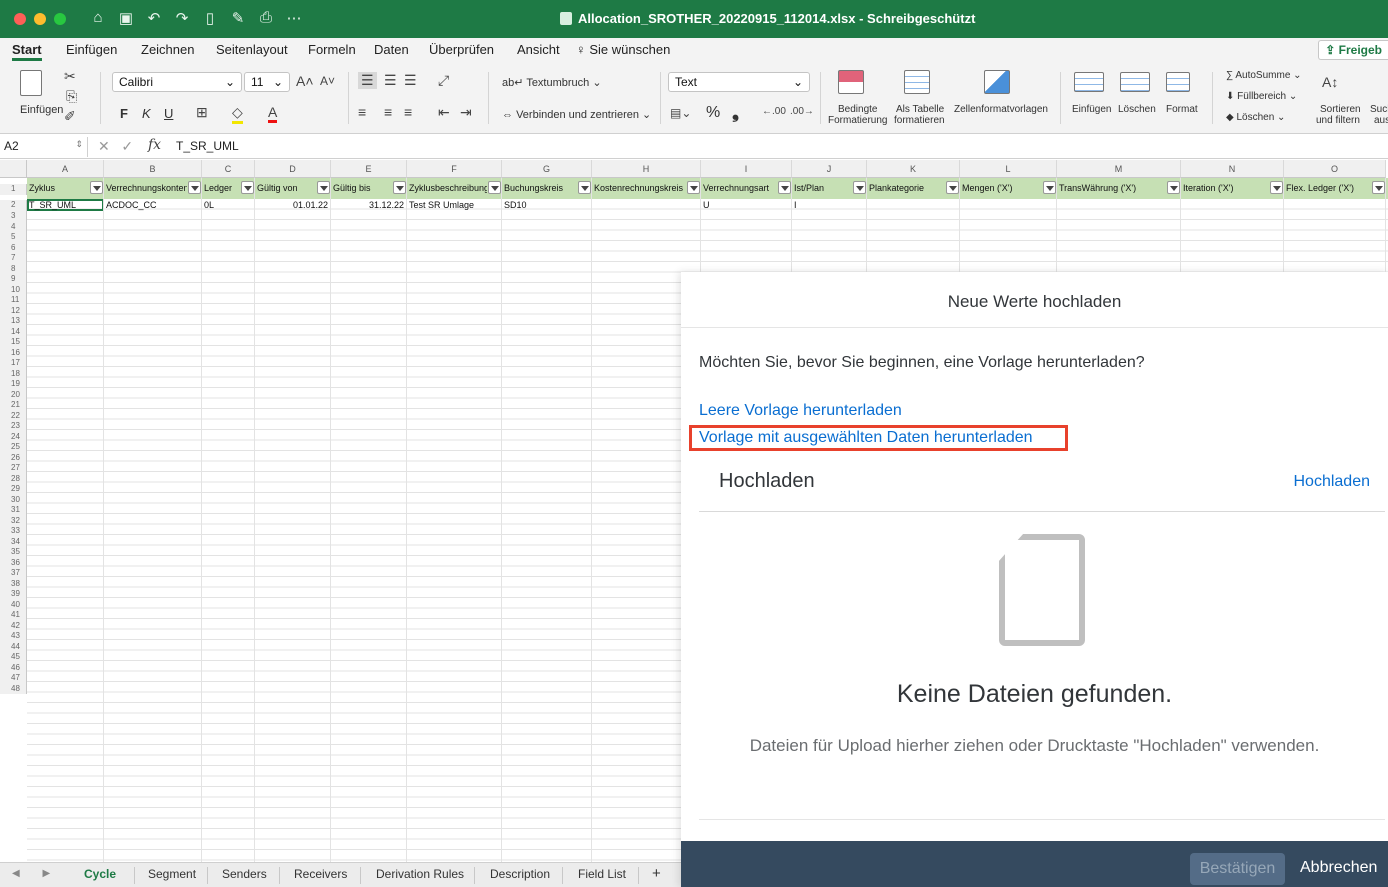  I want to click on find-label-2: aus, so click(1381, 120).